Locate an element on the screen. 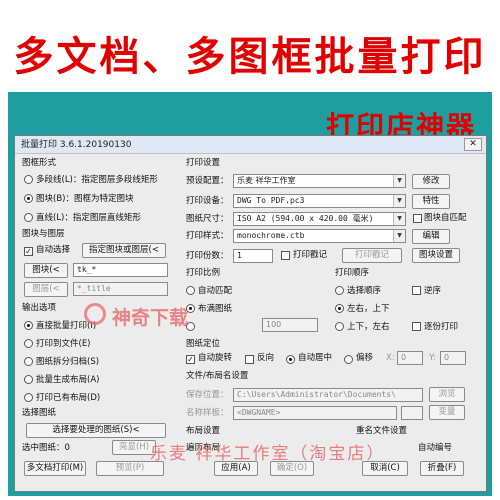 Image resolution: width=500 pixels, height=500 pixels. output-print-layouts-radio is located at coordinates (28, 397).